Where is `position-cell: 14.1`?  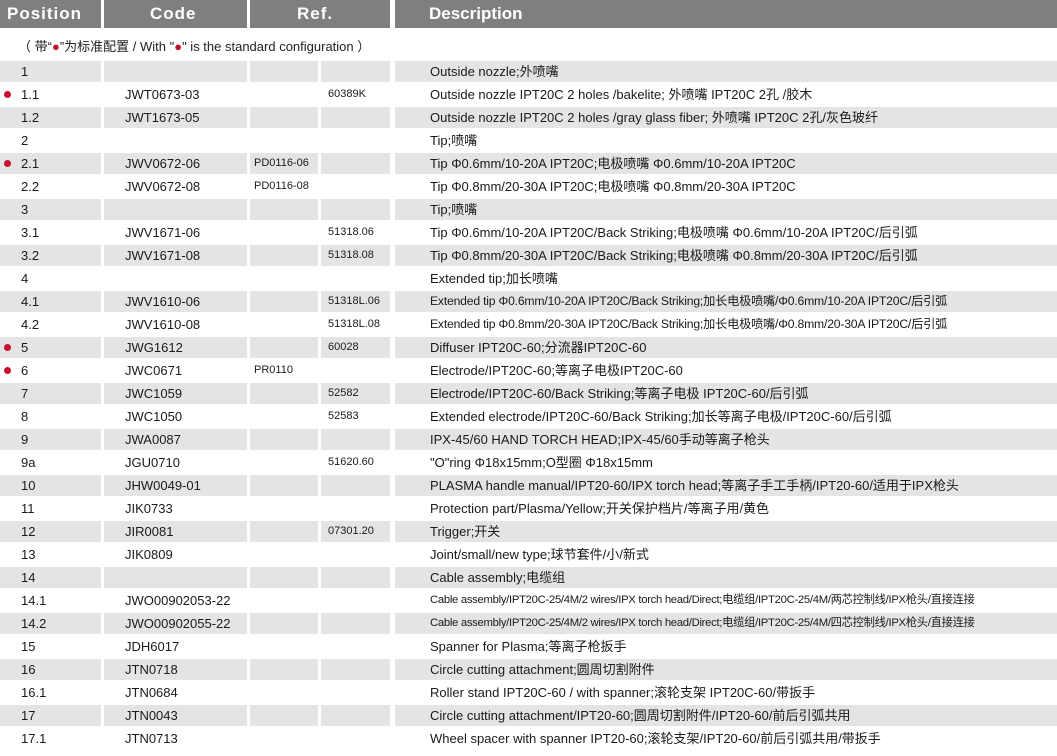 position-cell: 14.1 is located at coordinates (34, 600).